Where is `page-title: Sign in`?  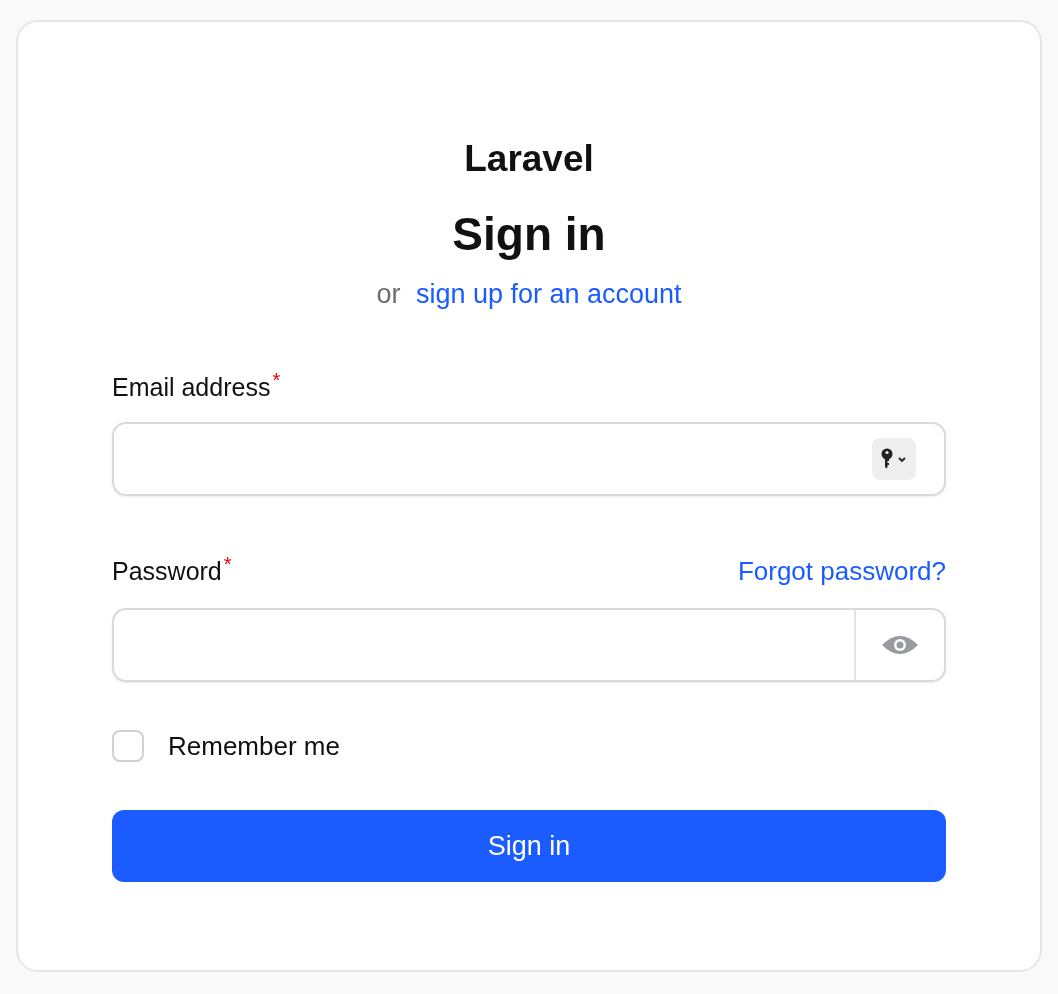 page-title: Sign in is located at coordinates (529, 234).